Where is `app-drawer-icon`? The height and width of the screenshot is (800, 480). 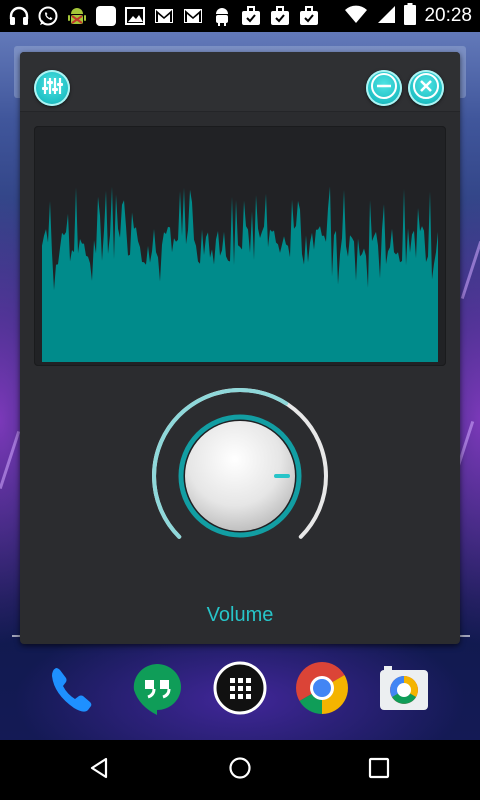
app-drawer-icon is located at coordinates (240, 690).